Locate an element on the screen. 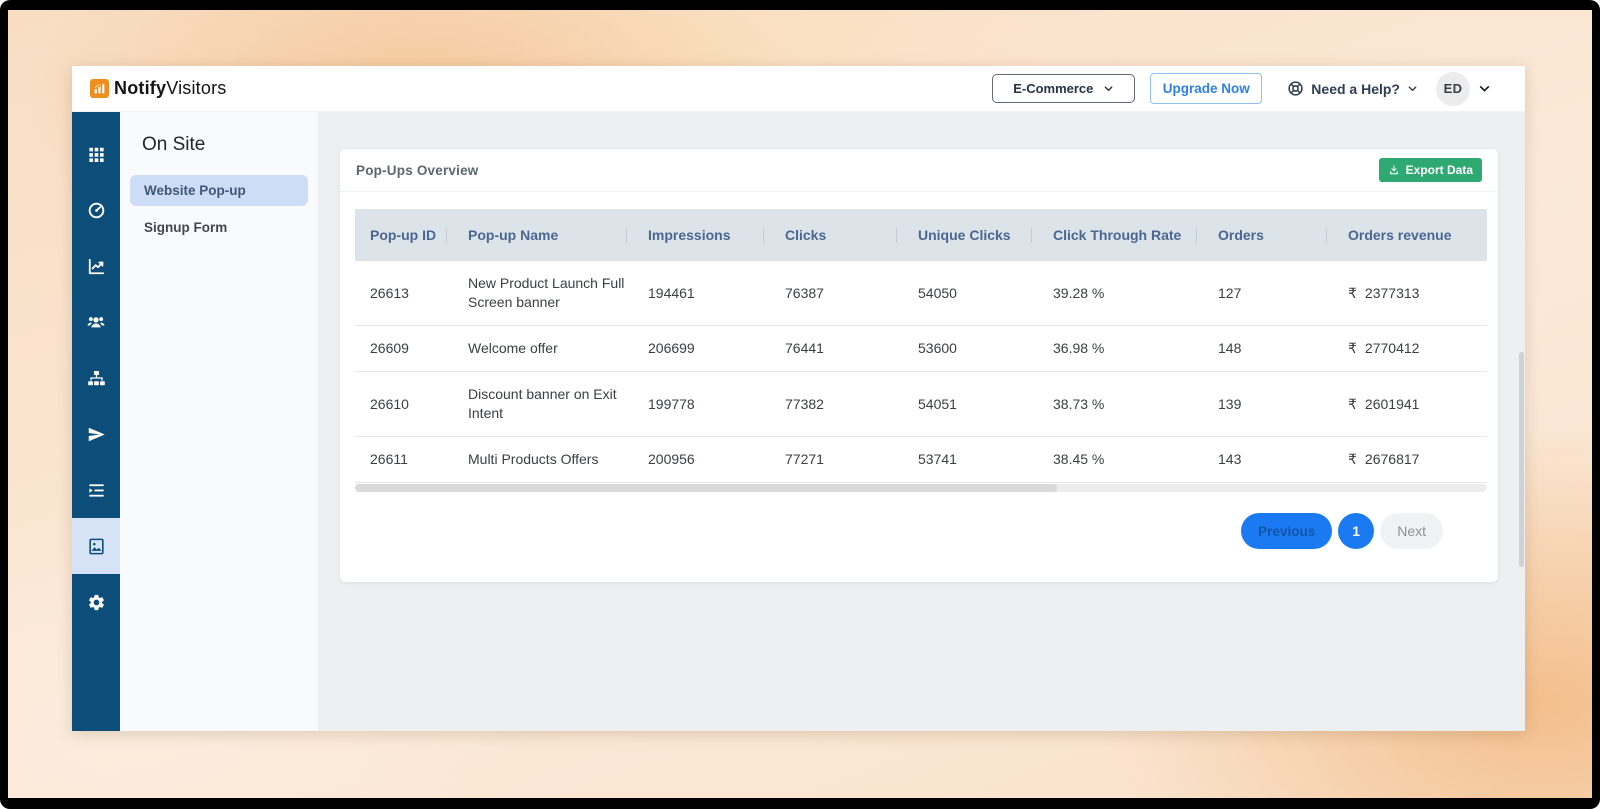 Image resolution: width=1600 pixels, height=809 pixels. column-header-label: Impressions is located at coordinates (689, 235).